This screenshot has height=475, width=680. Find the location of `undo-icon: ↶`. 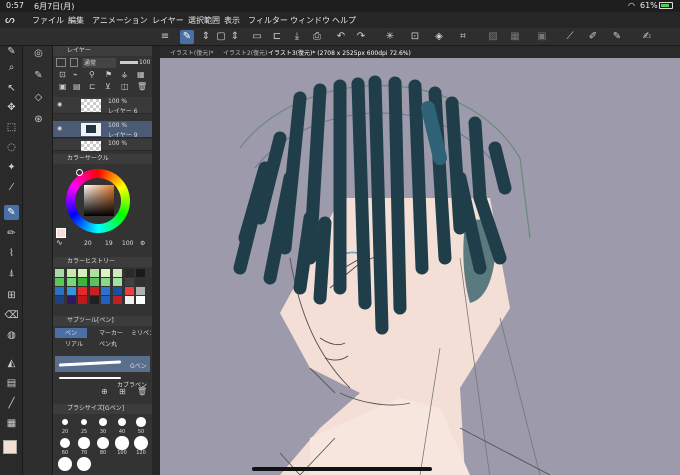

undo-icon: ↶ is located at coordinates (341, 37).